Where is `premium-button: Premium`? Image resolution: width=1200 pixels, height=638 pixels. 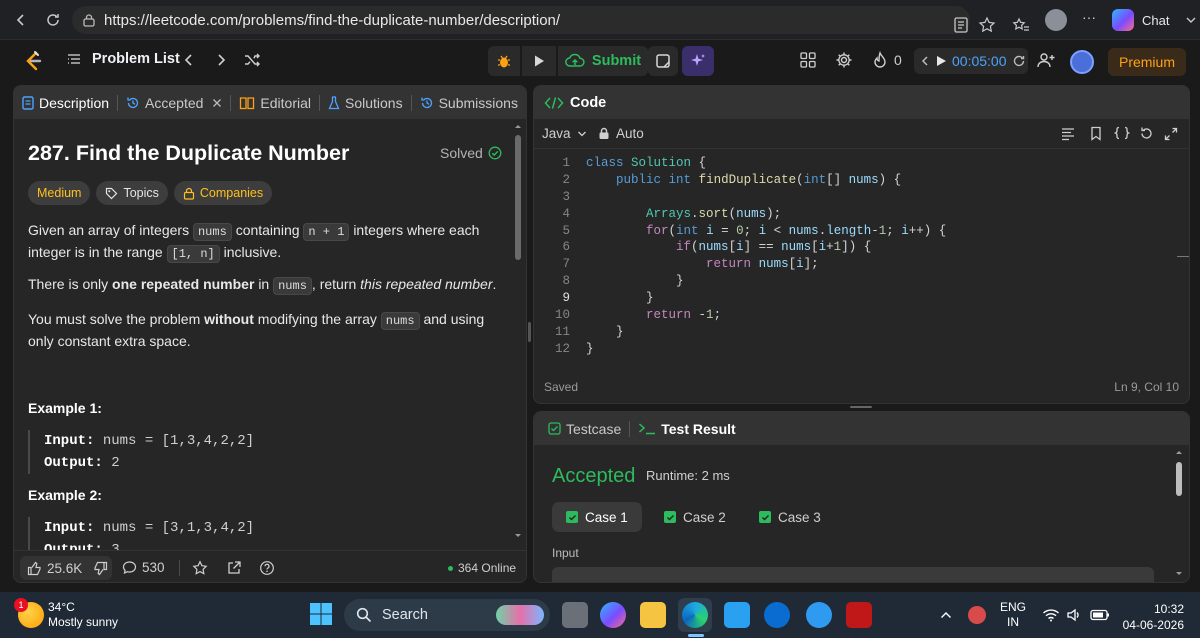
premium-button: Premium is located at coordinates (1147, 62).